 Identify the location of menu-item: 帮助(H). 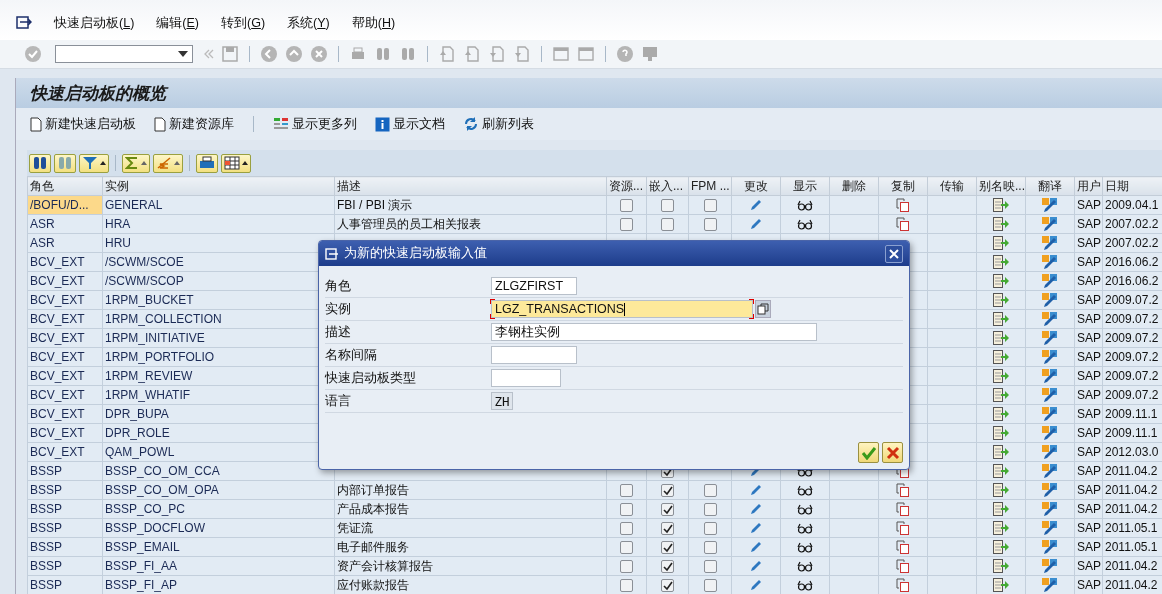
(373, 23).